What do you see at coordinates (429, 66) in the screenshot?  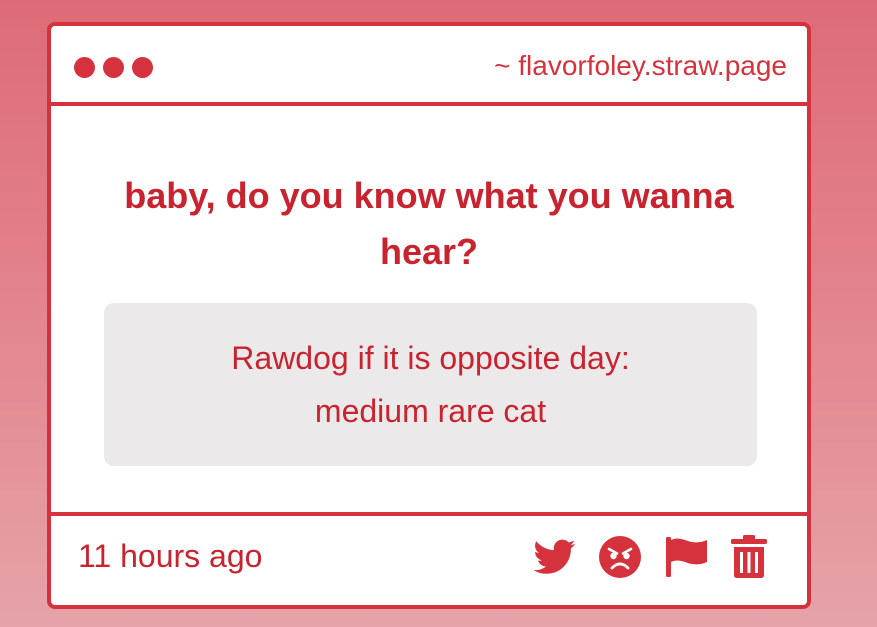 I see `window-titlebar: ~ flavorfoley.straw.page` at bounding box center [429, 66].